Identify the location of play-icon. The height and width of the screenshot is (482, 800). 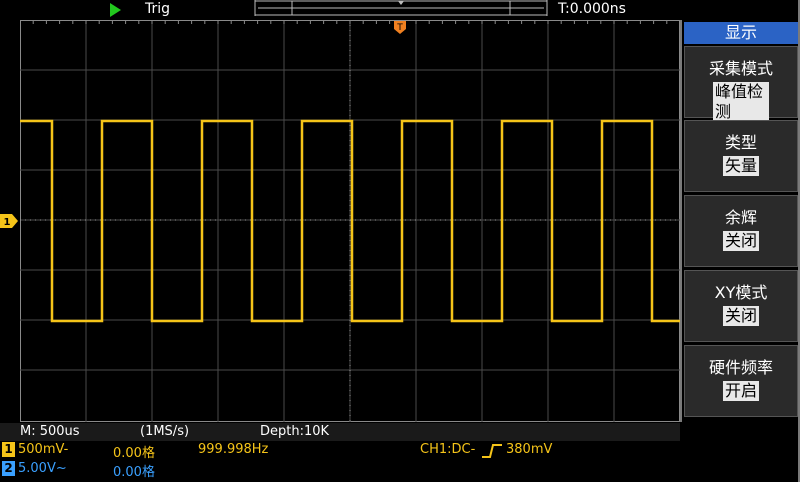
(115, 10).